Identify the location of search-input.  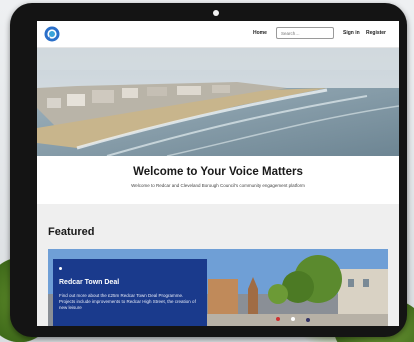
(305, 33).